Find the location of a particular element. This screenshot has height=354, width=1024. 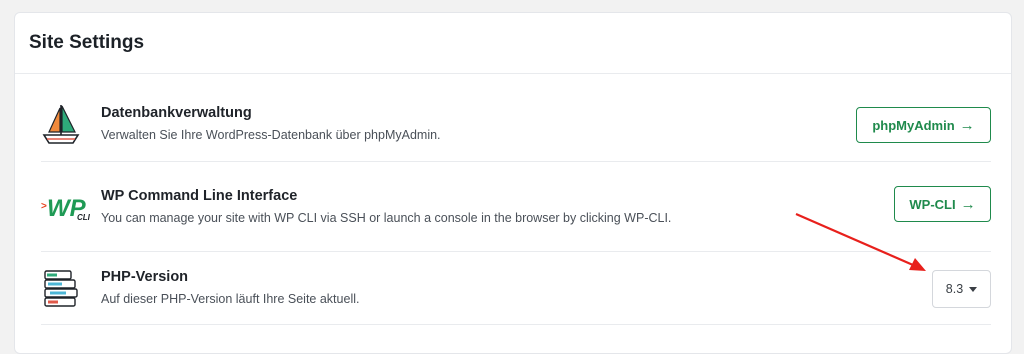

chevron-down-icon is located at coordinates (973, 289).